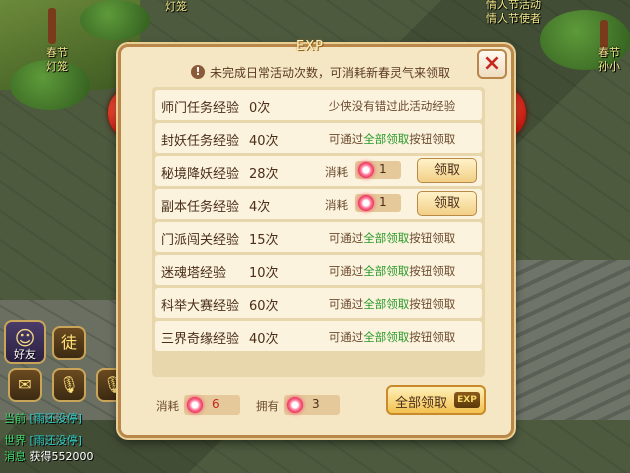  I want to click on chat-channel: 消息, so click(15, 456).